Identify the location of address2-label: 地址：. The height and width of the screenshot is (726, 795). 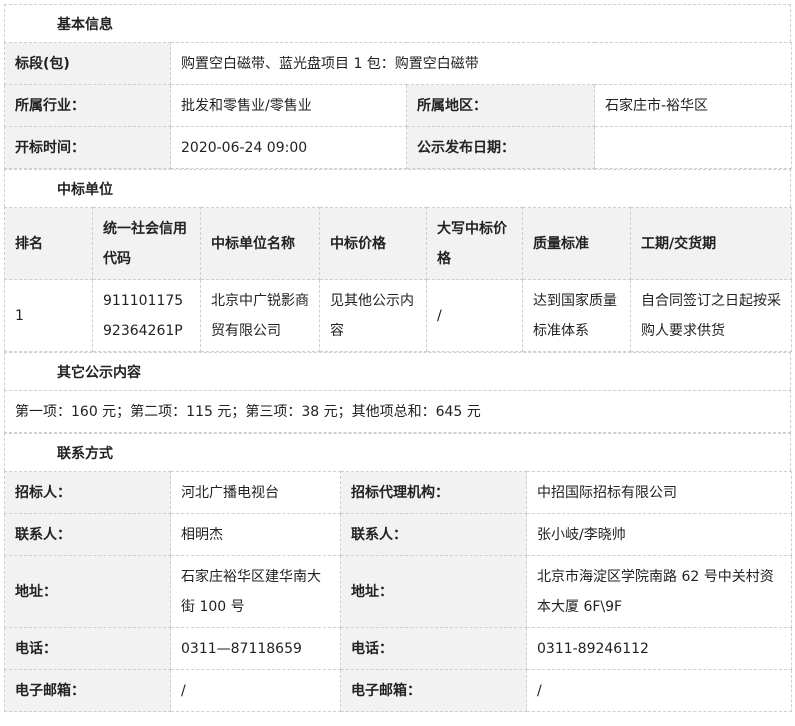
(433, 591).